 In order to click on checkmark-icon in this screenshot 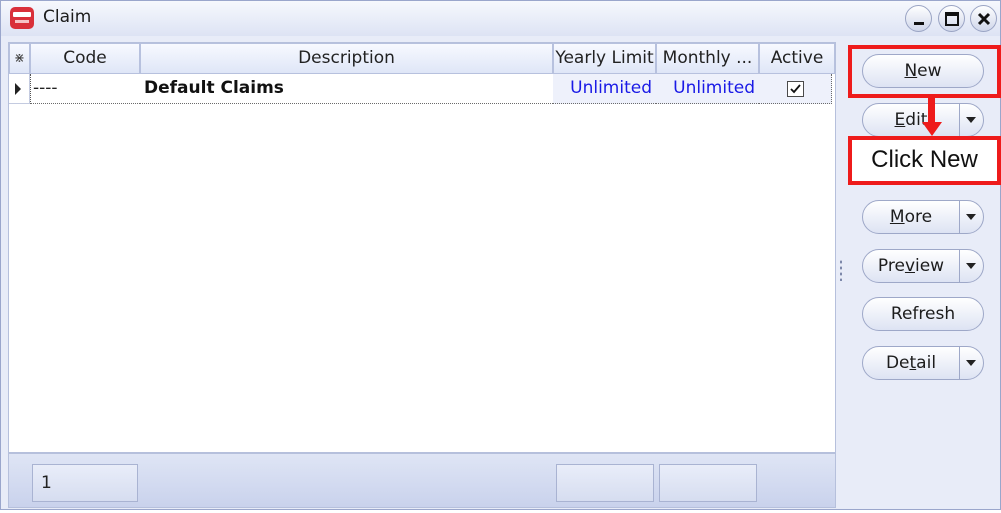, I will do `click(795, 89)`.